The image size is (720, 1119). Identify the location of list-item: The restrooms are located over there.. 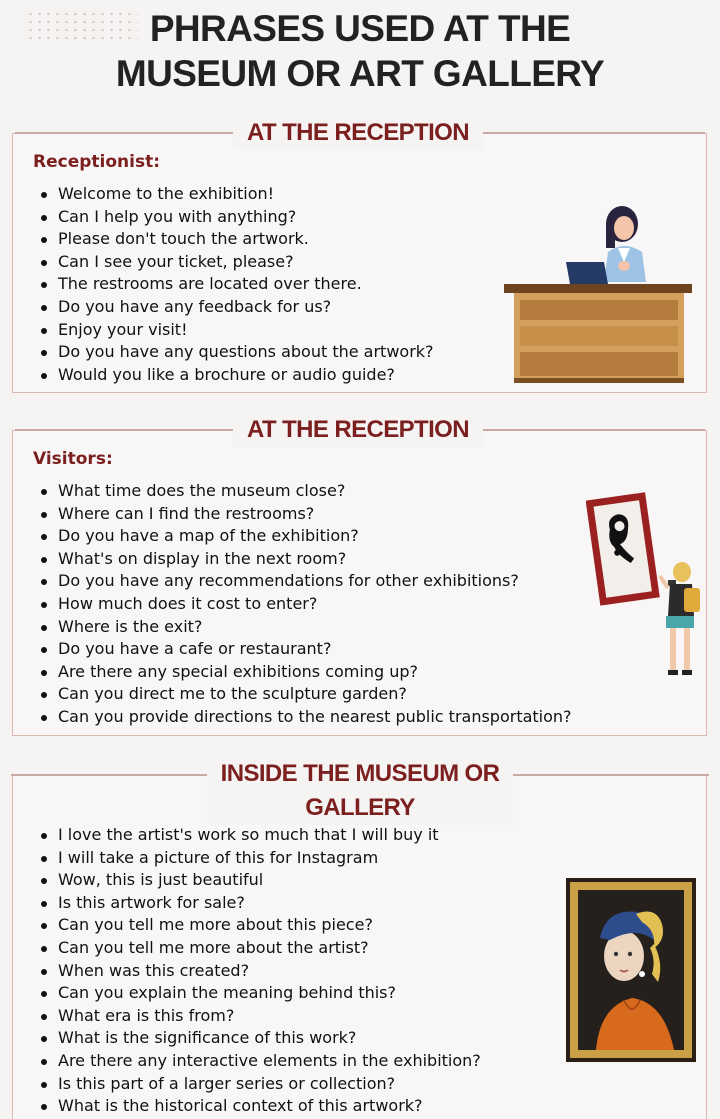
(237, 284).